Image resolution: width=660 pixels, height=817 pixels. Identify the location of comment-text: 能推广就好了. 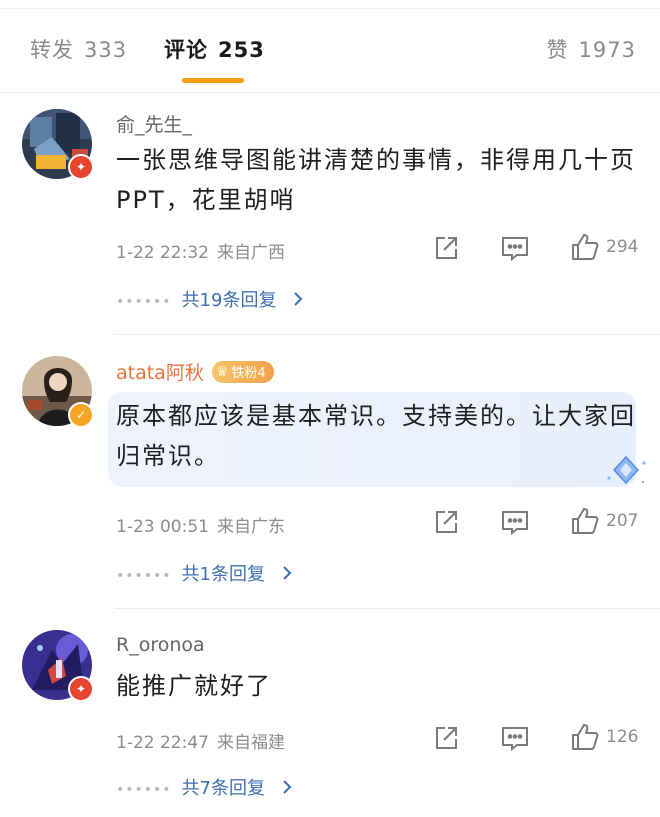
(194, 686).